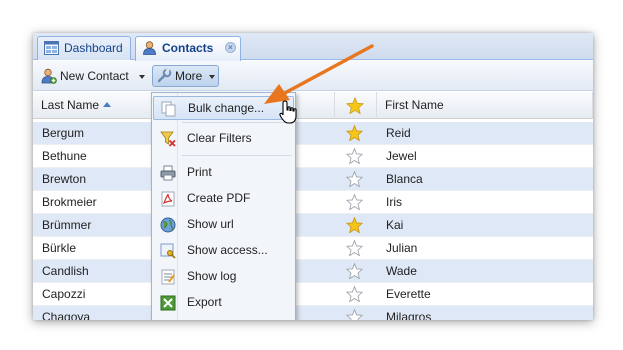 Image resolution: width=623 pixels, height=350 pixels. Describe the element at coordinates (164, 75) in the screenshot. I see `wrench-icon` at that location.